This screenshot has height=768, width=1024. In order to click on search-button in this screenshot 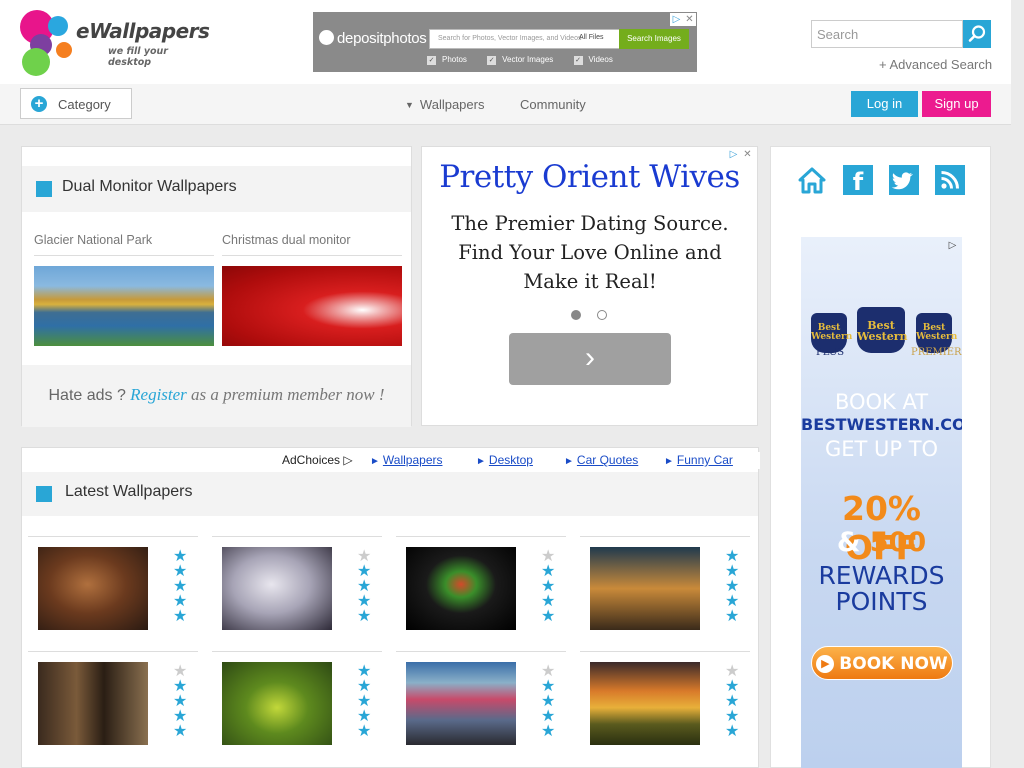, I will do `click(977, 34)`.